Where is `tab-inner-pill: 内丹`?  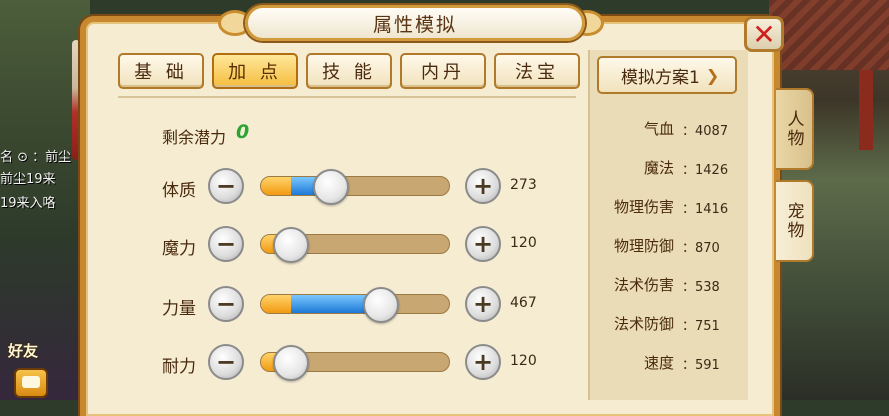 tab-inner-pill: 内丹 is located at coordinates (443, 71).